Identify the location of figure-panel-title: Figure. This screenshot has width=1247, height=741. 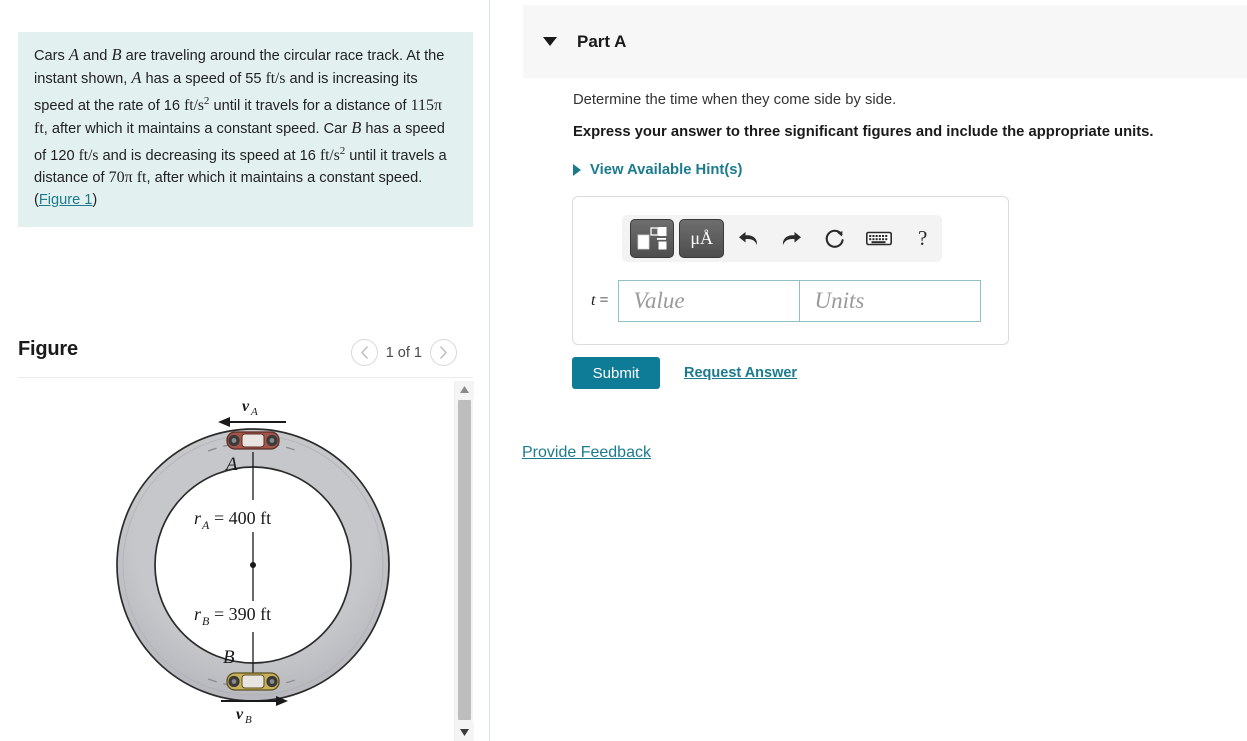
(48, 349).